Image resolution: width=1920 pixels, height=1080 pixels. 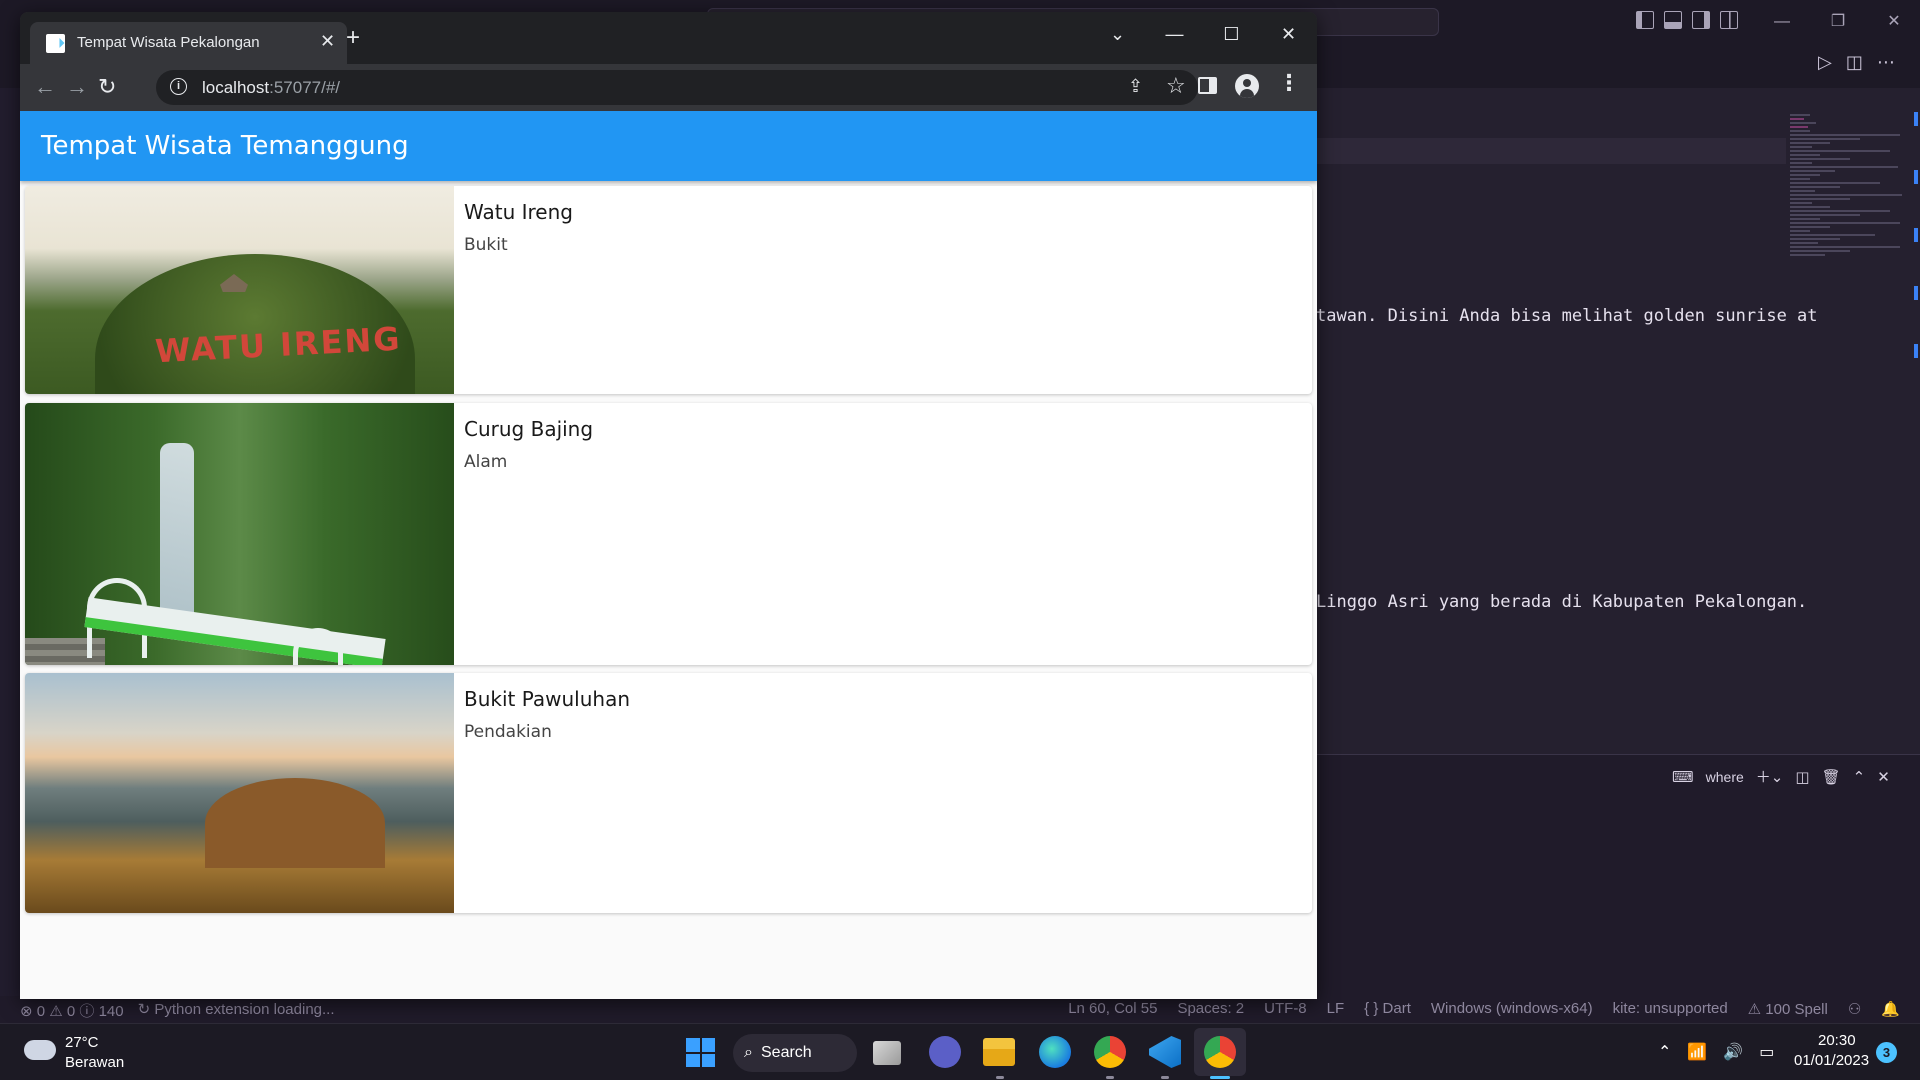 I want to click on warning-count: 0, so click(x=71, y=1011).